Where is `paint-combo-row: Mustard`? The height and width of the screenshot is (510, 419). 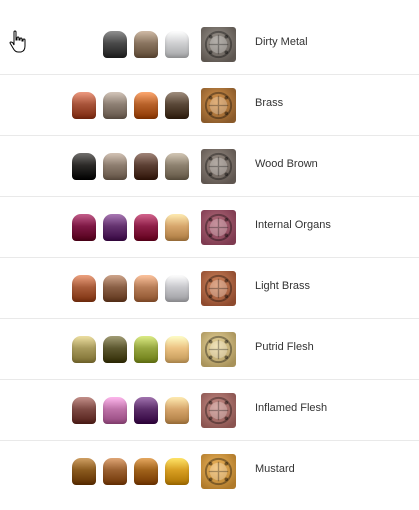
paint-combo-row: Mustard is located at coordinates (209, 471).